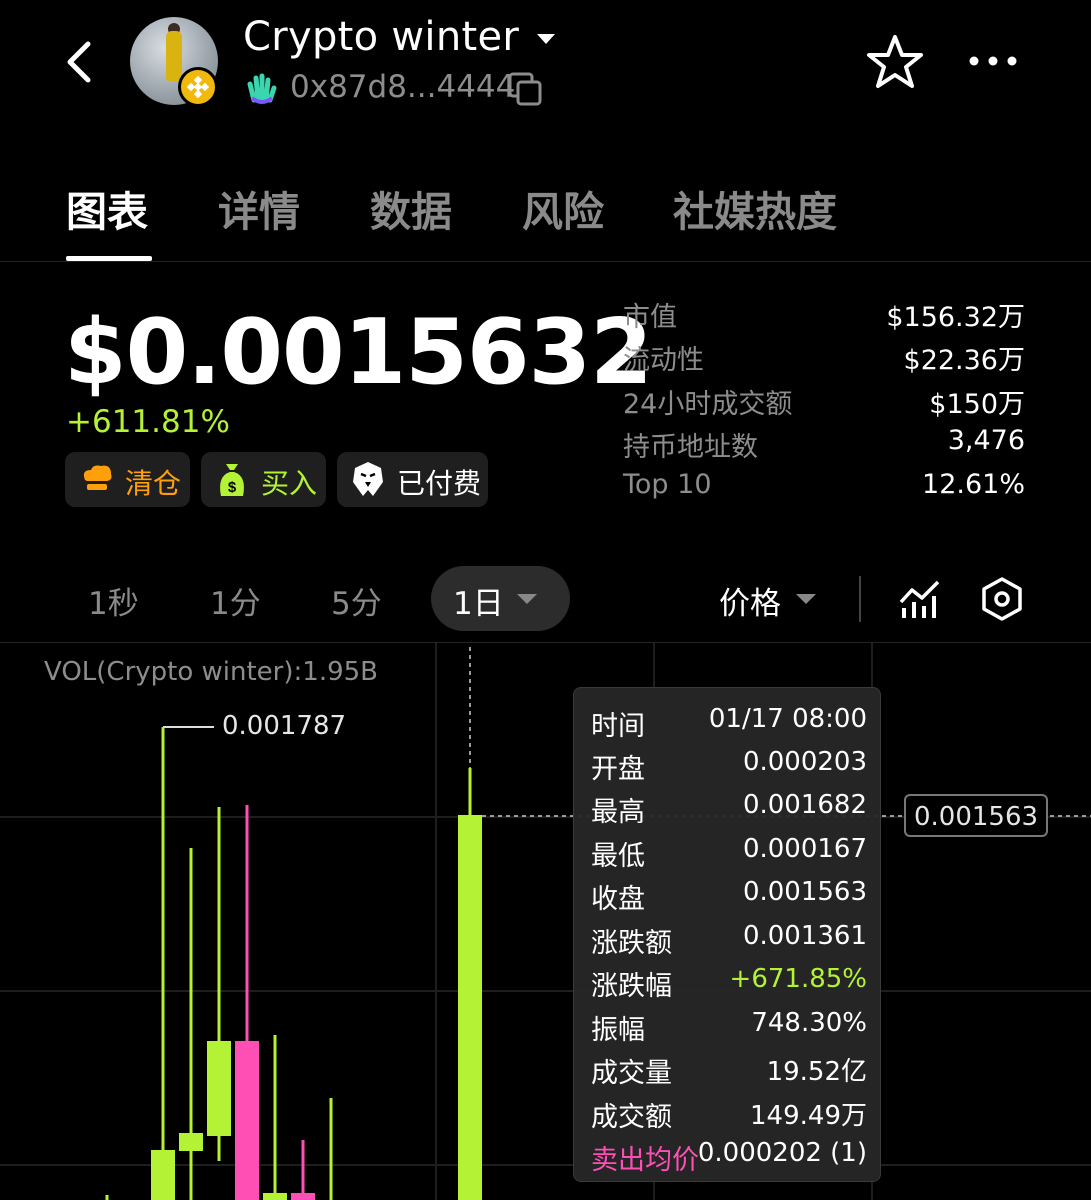 The height and width of the screenshot is (1200, 1091). What do you see at coordinates (153, 483) in the screenshot?
I see `sell-all-label: 清仓` at bounding box center [153, 483].